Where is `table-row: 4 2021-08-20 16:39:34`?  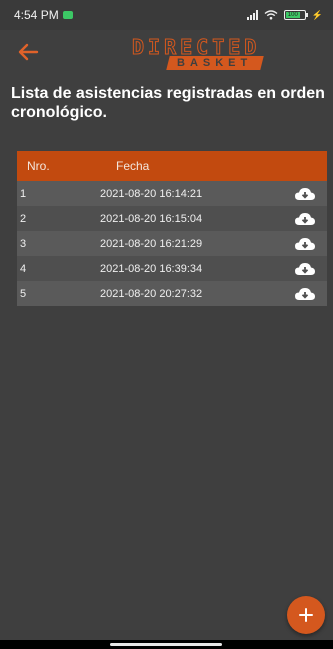 table-row: 4 2021-08-20 16:39:34 is located at coordinates (172, 268).